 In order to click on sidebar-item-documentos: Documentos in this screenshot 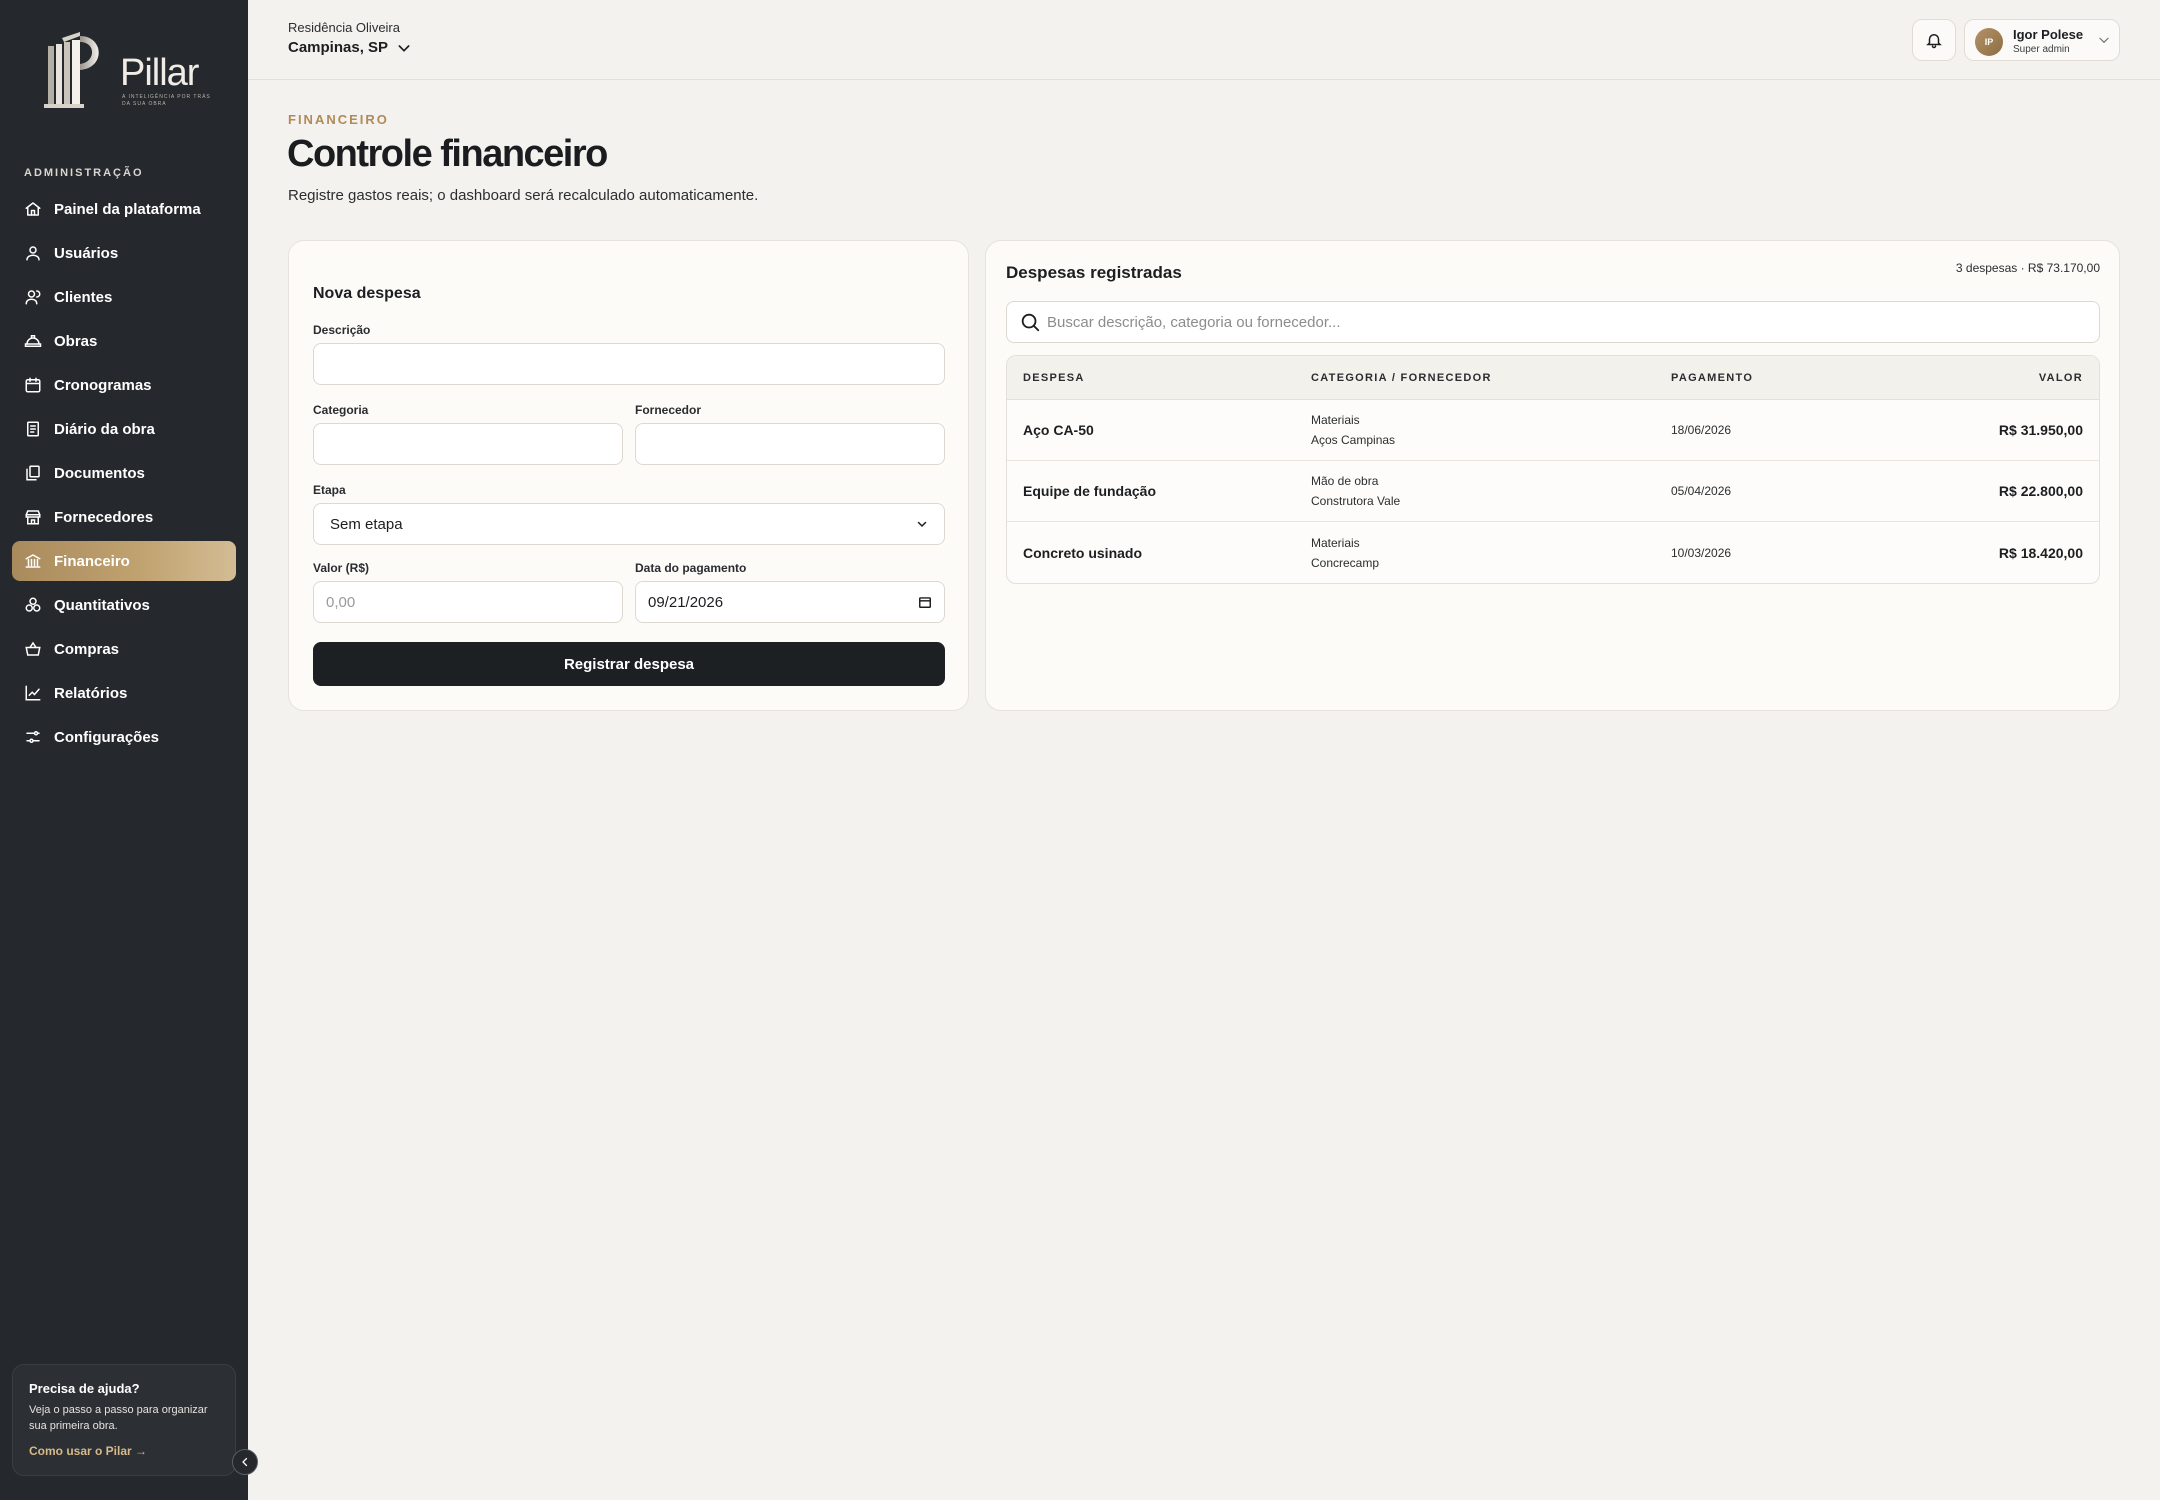, I will do `click(124, 473)`.